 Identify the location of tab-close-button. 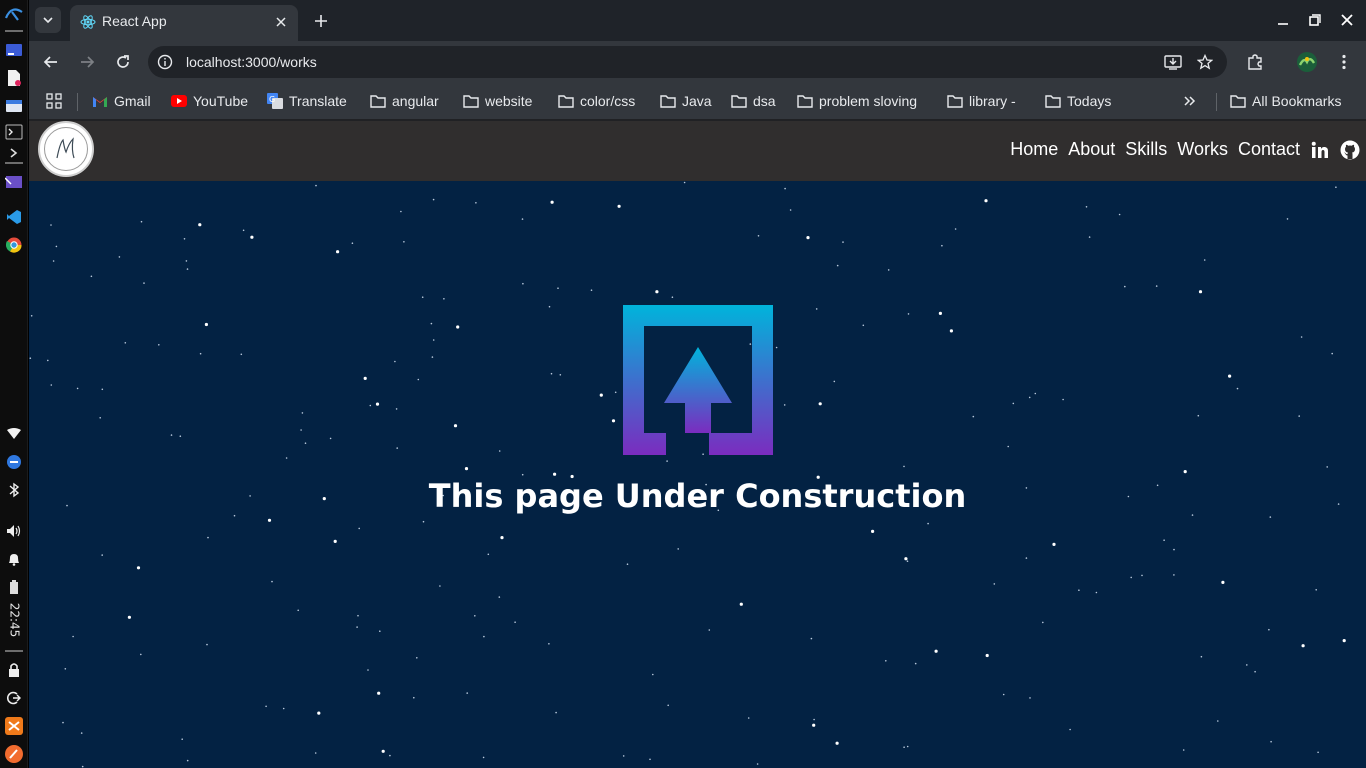
(281, 22).